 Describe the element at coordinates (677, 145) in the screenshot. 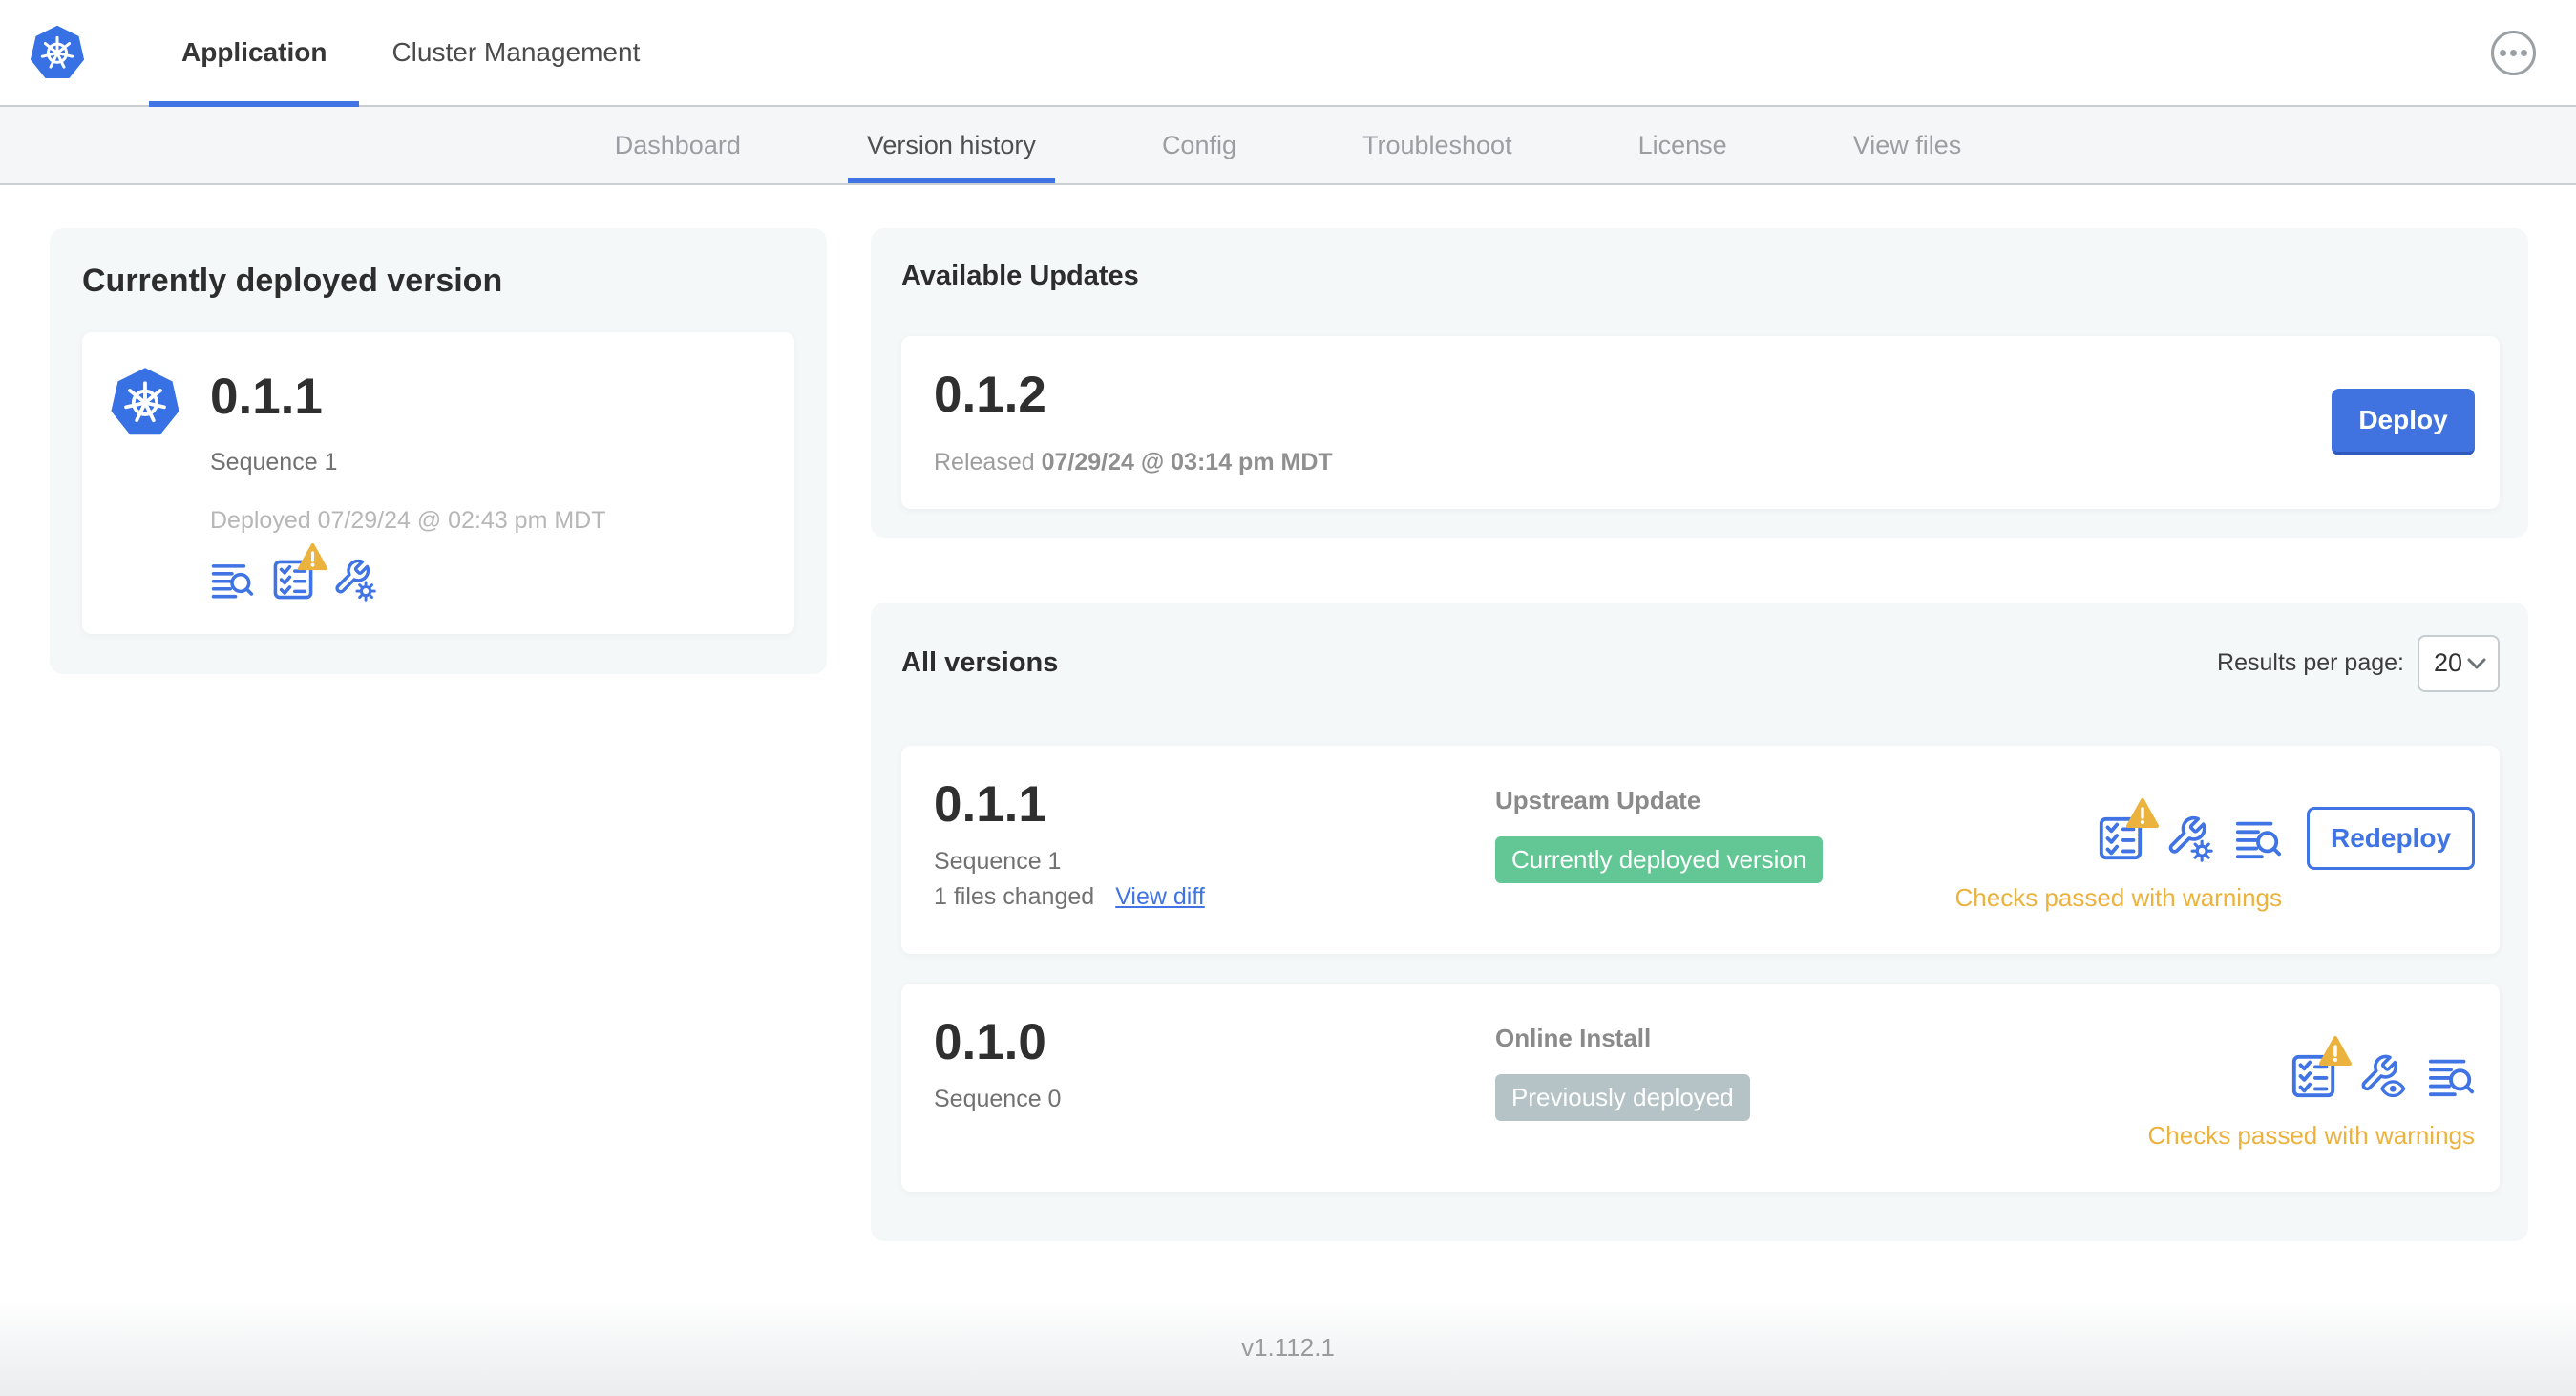

I see `subtab-dashboard: Dashboard` at that location.